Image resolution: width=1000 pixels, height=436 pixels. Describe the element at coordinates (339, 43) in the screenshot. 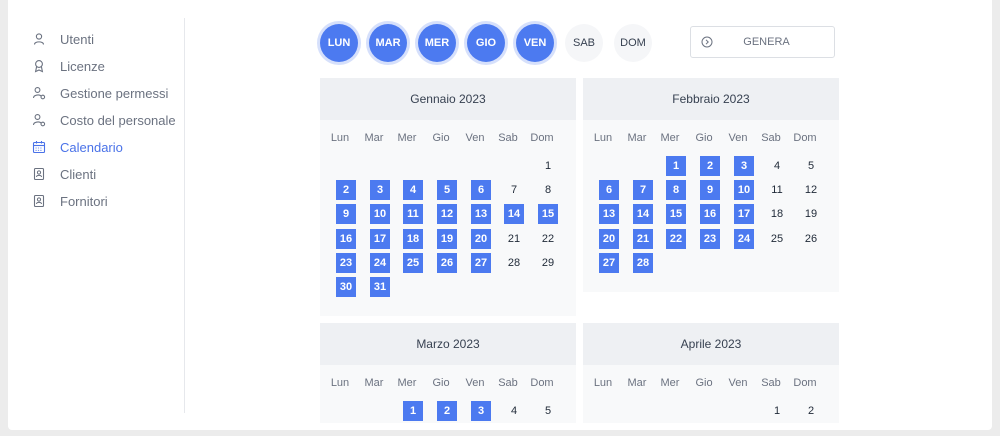

I see `weekday-toggle-lun: LUN` at that location.